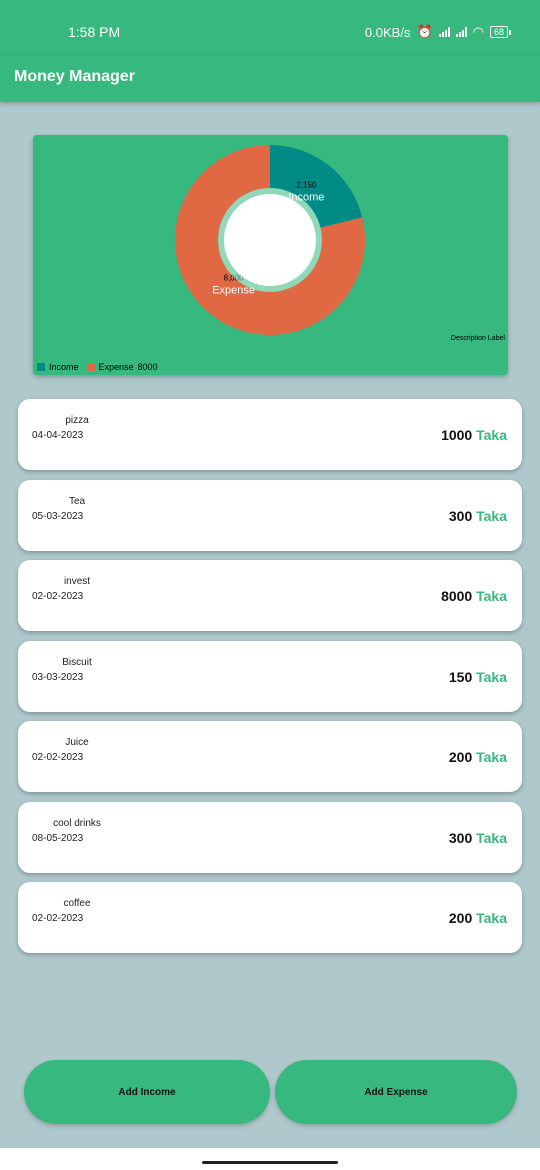  What do you see at coordinates (387, 32) in the screenshot?
I see `network-speed: 0.0KB/s` at bounding box center [387, 32].